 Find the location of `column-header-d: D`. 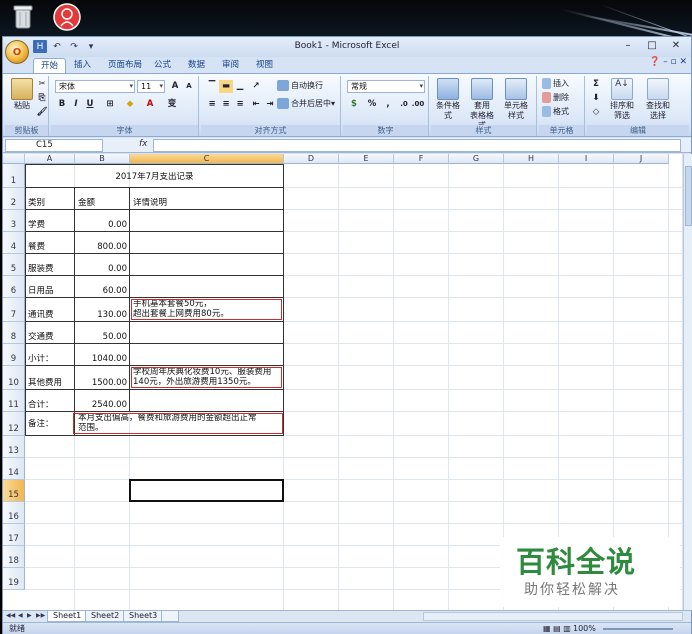

column-header-d: D is located at coordinates (311, 159).